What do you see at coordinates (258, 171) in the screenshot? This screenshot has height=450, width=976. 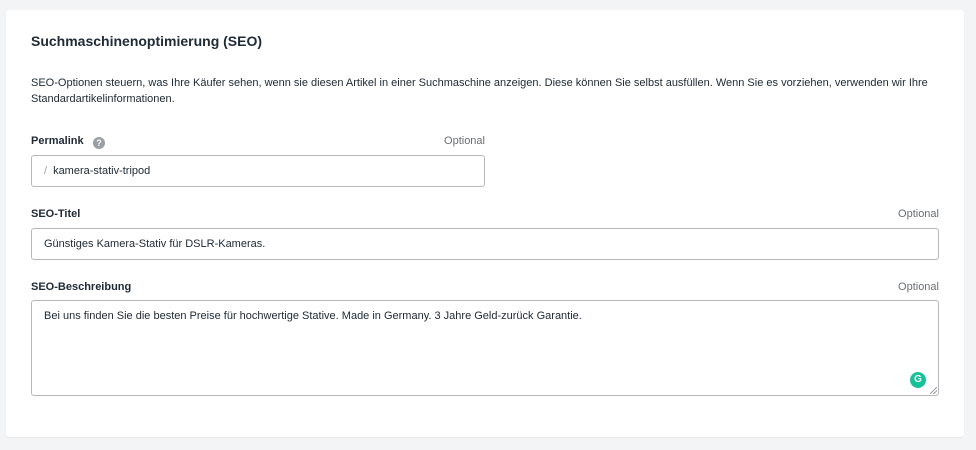 I see `permalink-input: / kamera-stativ-tripod` at bounding box center [258, 171].